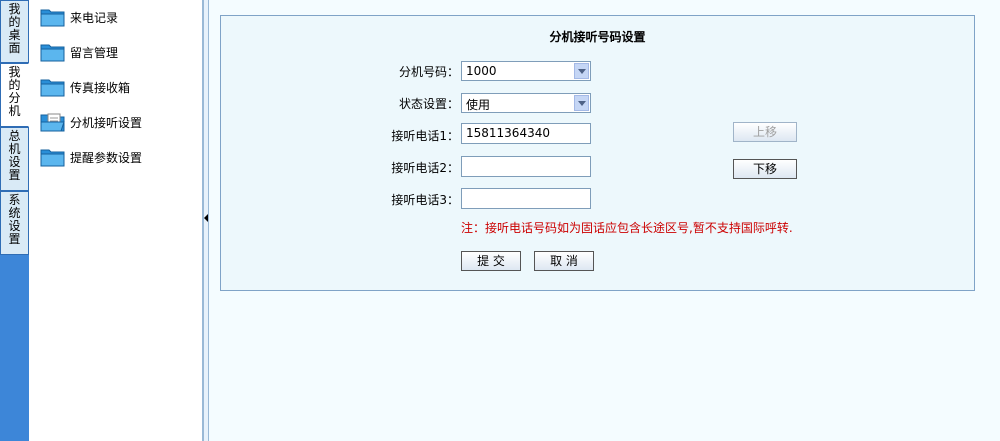 The width and height of the screenshot is (1000, 441). Describe the element at coordinates (425, 200) in the screenshot. I see `phone3-label: 接听电话3：` at that location.